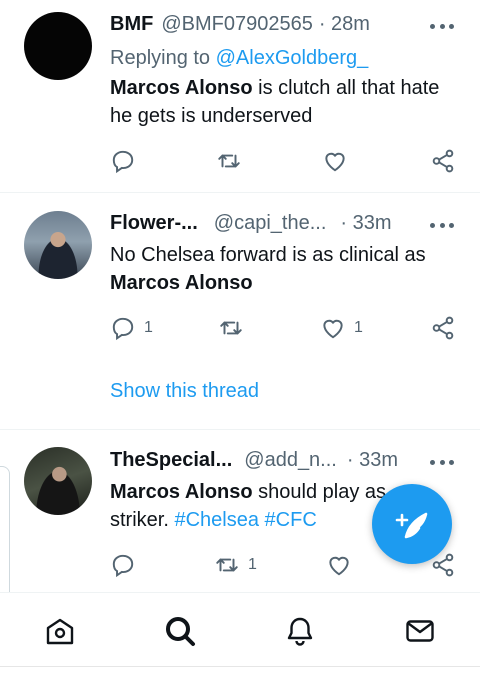 The height and width of the screenshot is (681, 480). Describe the element at coordinates (148, 327) in the screenshot. I see `reply-count: 1` at that location.